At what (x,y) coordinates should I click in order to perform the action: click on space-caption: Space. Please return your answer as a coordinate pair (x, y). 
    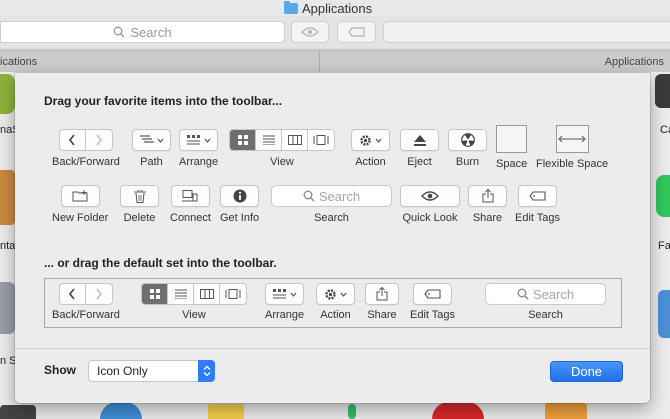
    Looking at the image, I should click on (512, 164).